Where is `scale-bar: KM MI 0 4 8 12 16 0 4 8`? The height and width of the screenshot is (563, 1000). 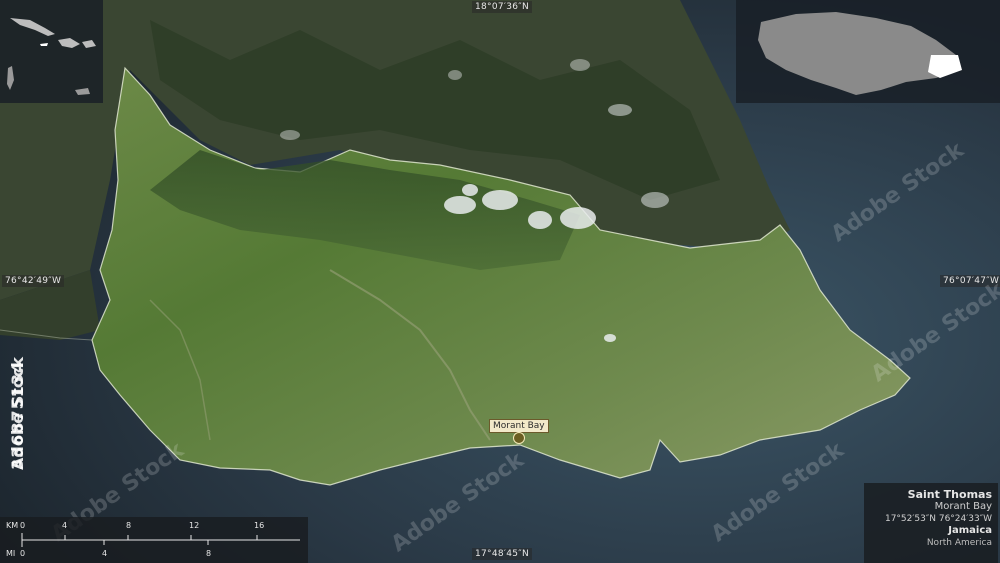 scale-bar: KM MI 0 4 8 12 16 0 4 8 is located at coordinates (154, 540).